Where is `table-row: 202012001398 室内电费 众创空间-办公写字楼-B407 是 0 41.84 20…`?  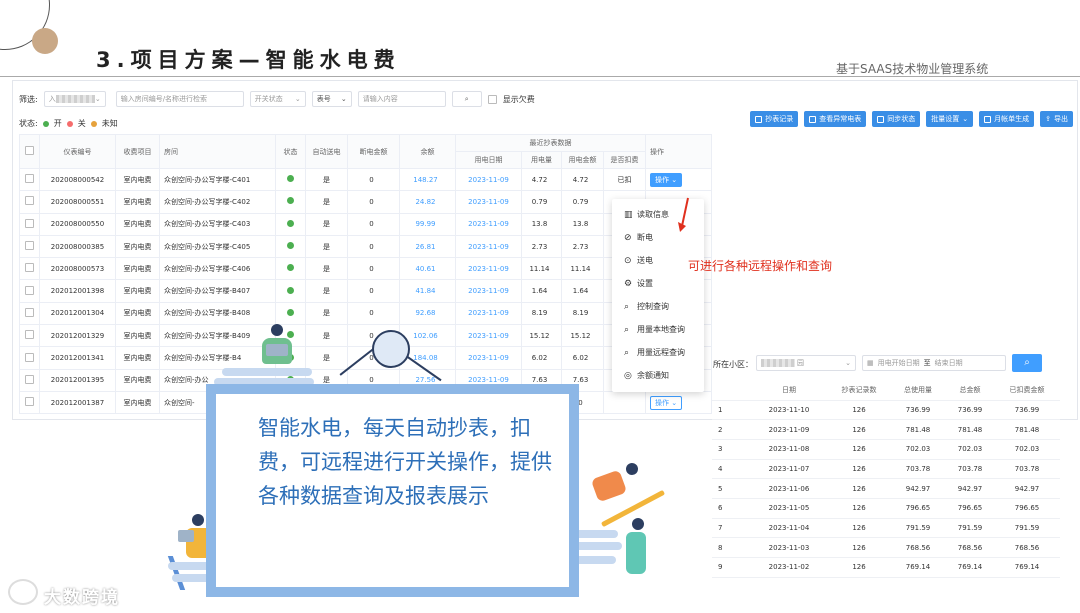 table-row: 202012001398 室内电费 众创空间-办公写字楼-B407 是 0 41.84 20… is located at coordinates (365, 291).